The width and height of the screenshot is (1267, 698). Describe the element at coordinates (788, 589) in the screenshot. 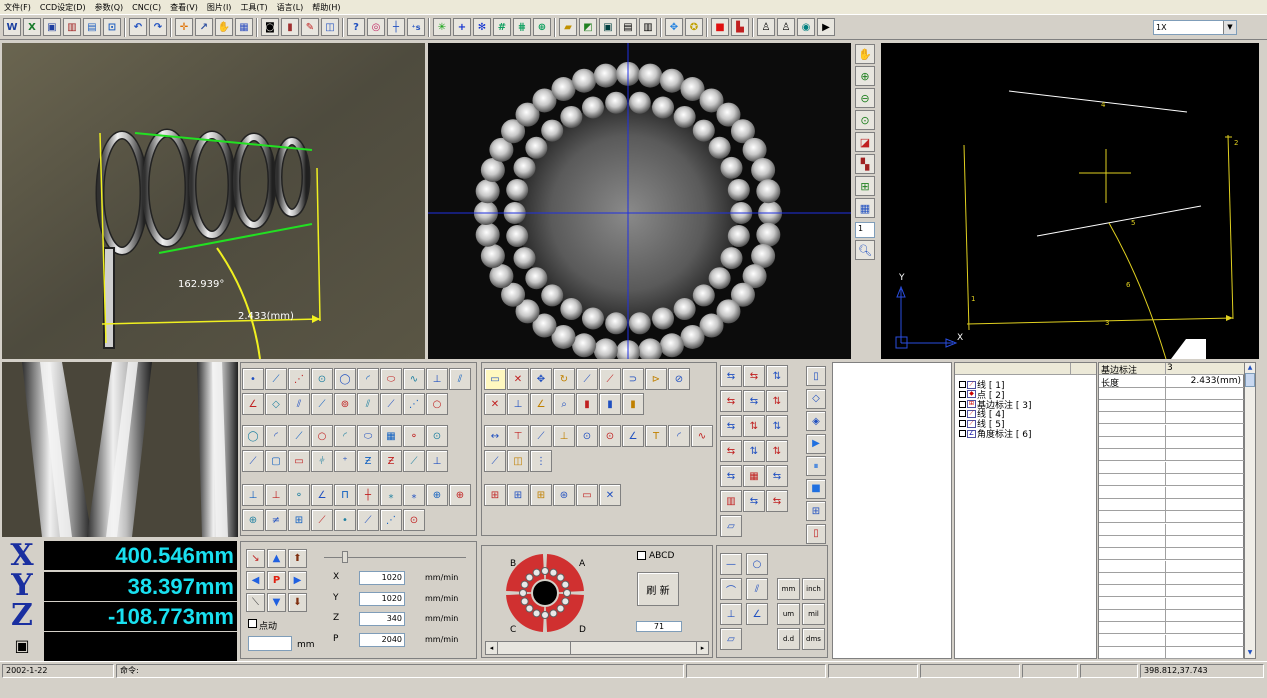

I see `unit-mm-button: mm` at that location.